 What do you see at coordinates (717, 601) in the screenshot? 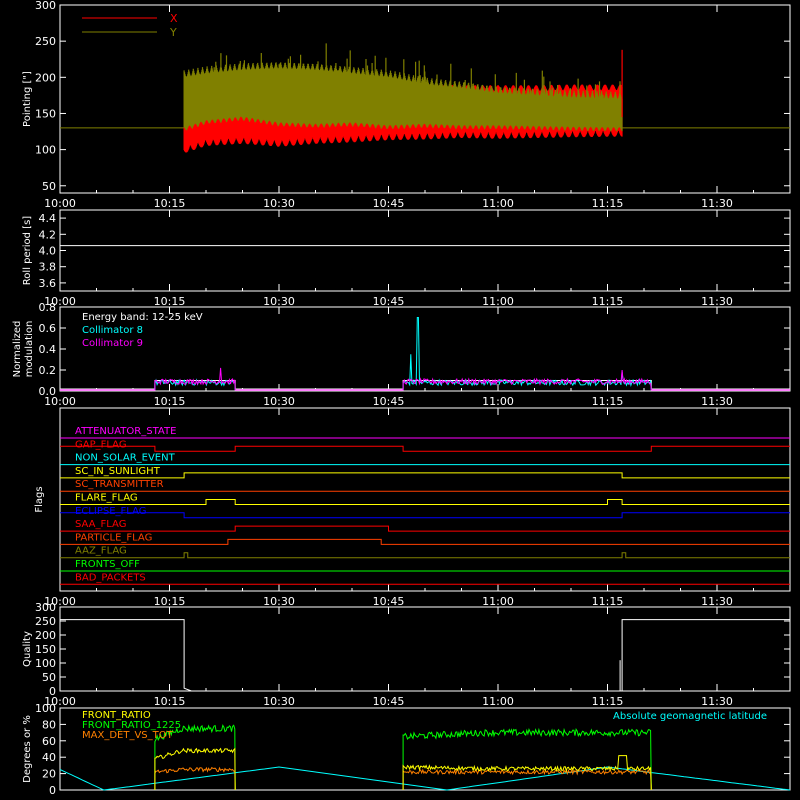
I see `flags-xtick-label: 11:30` at bounding box center [717, 601].